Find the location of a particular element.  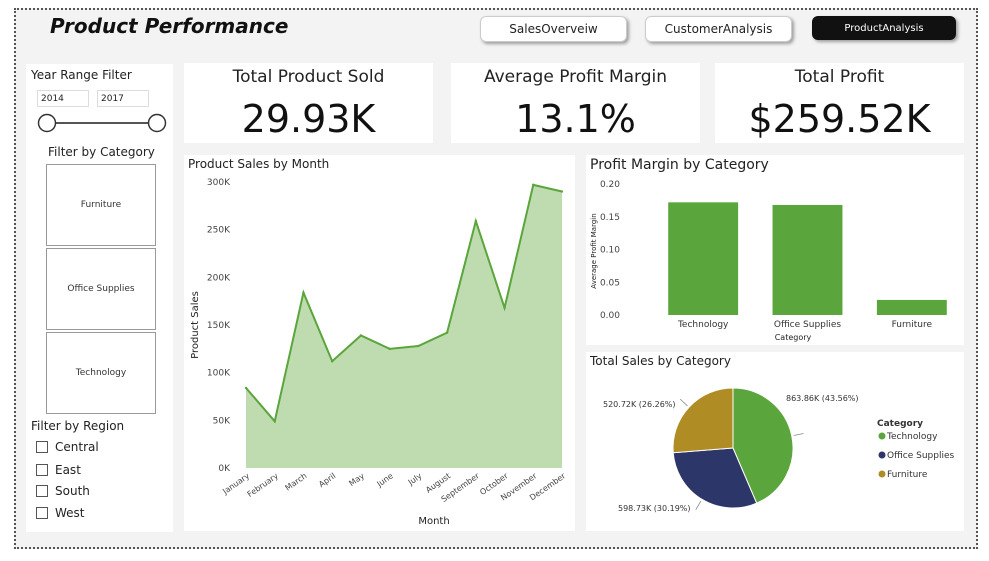

region-label: West is located at coordinates (70, 513).